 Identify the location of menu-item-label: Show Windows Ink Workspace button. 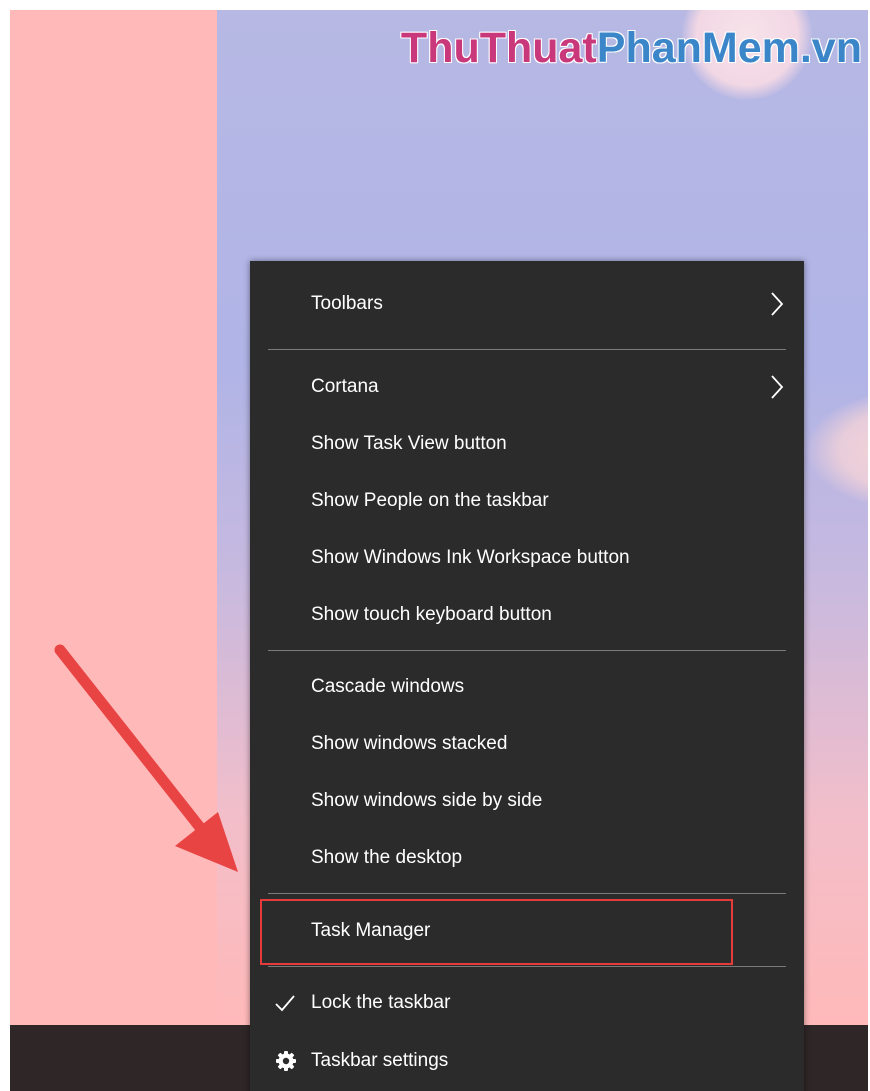
(470, 557).